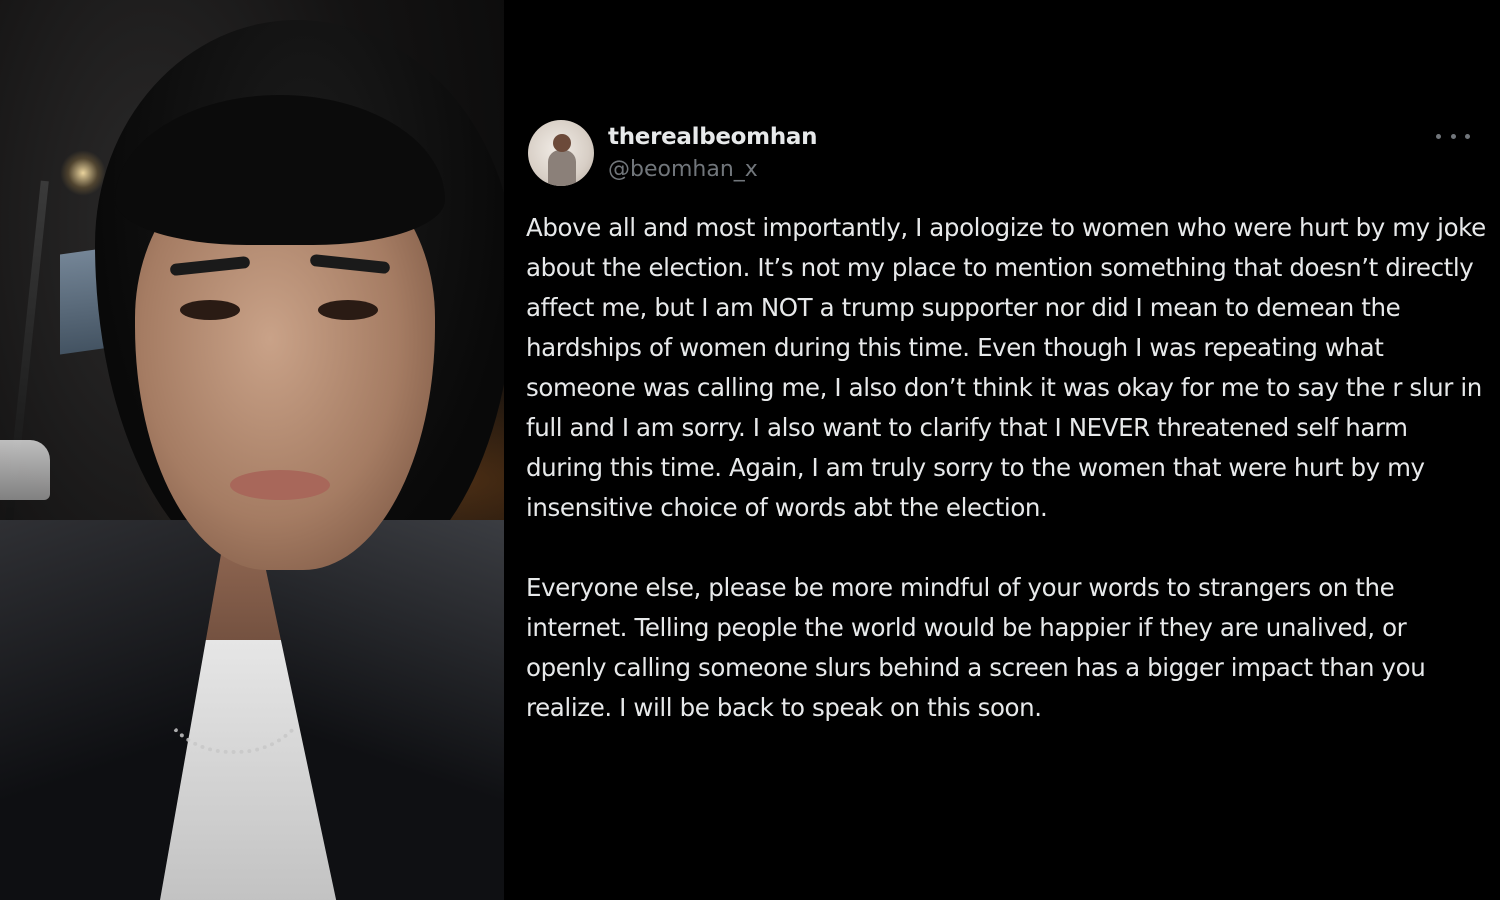 This screenshot has height=900, width=1500. What do you see at coordinates (280, 485) in the screenshot?
I see `lips` at bounding box center [280, 485].